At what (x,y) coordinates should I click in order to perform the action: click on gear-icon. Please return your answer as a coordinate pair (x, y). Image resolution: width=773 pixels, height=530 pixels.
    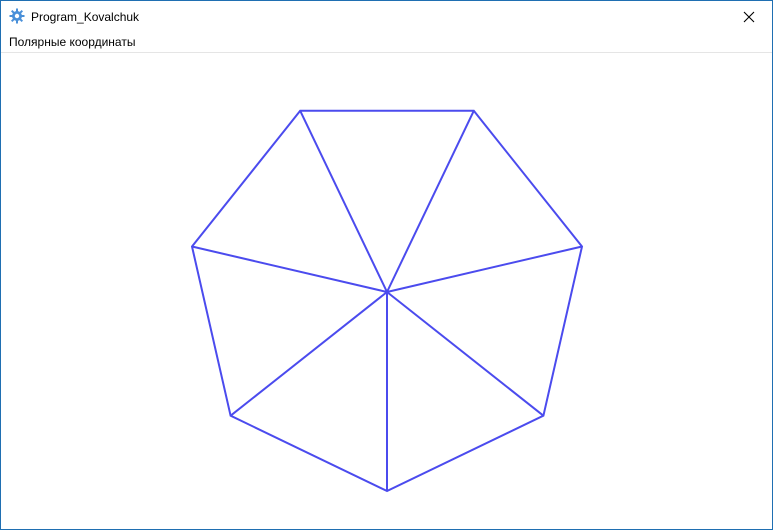
    Looking at the image, I should click on (17, 16).